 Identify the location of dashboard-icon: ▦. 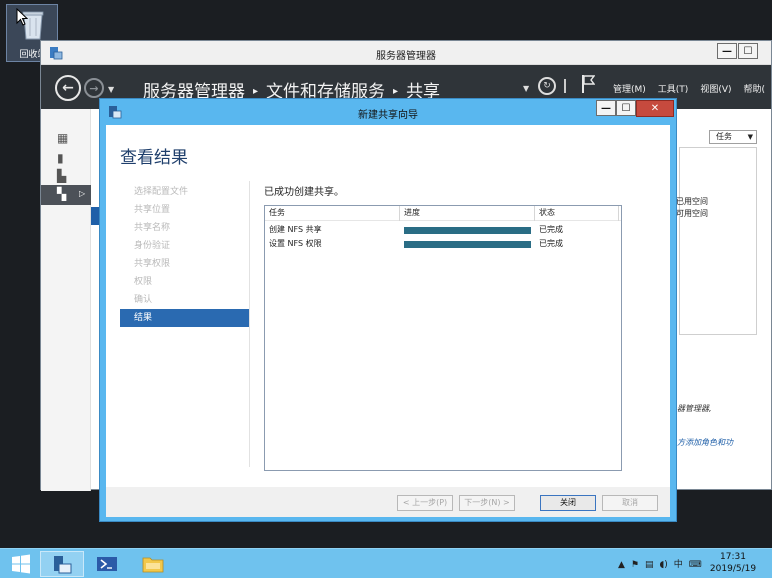
(63, 138).